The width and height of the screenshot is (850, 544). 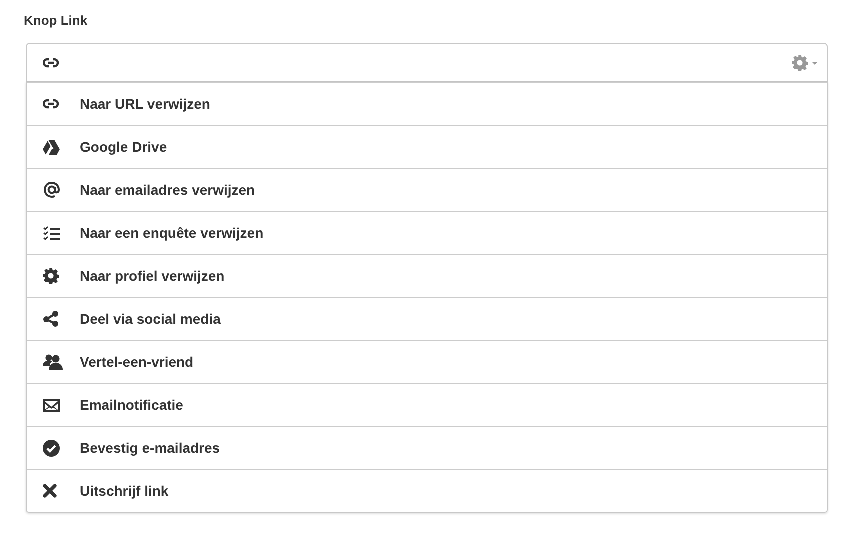 I want to click on settings-icon, so click(x=805, y=62).